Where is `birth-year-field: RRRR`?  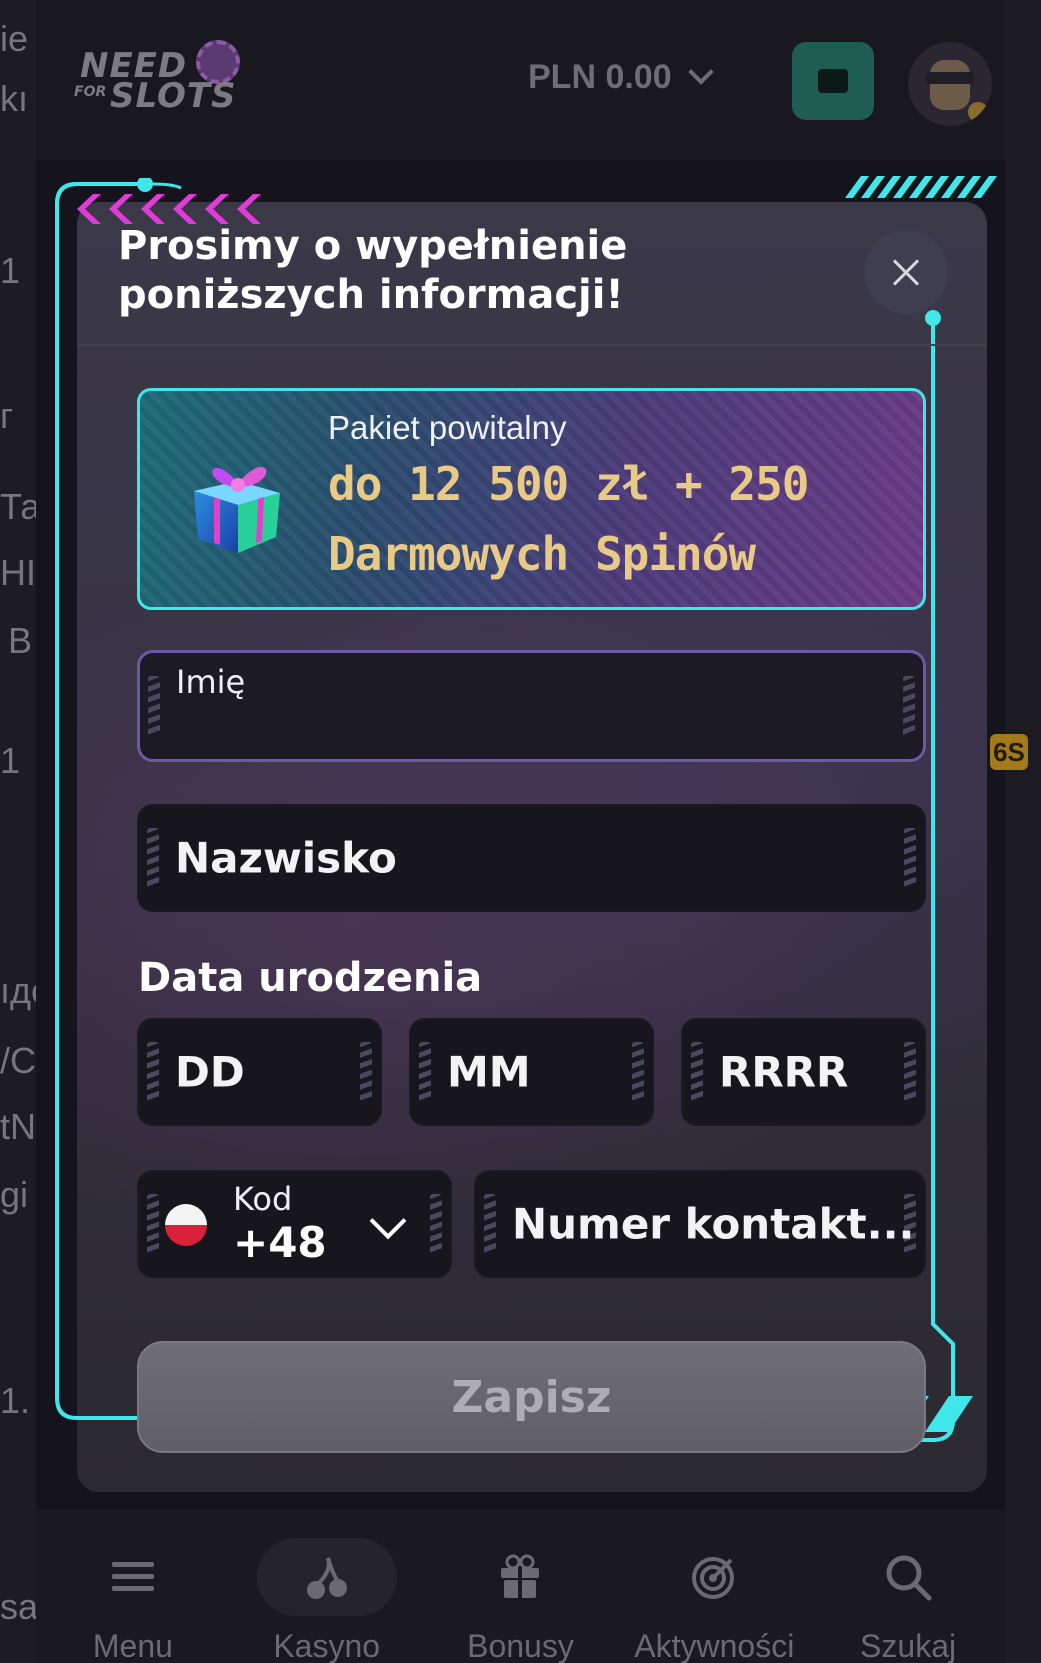 birth-year-field: RRRR is located at coordinates (803, 1072).